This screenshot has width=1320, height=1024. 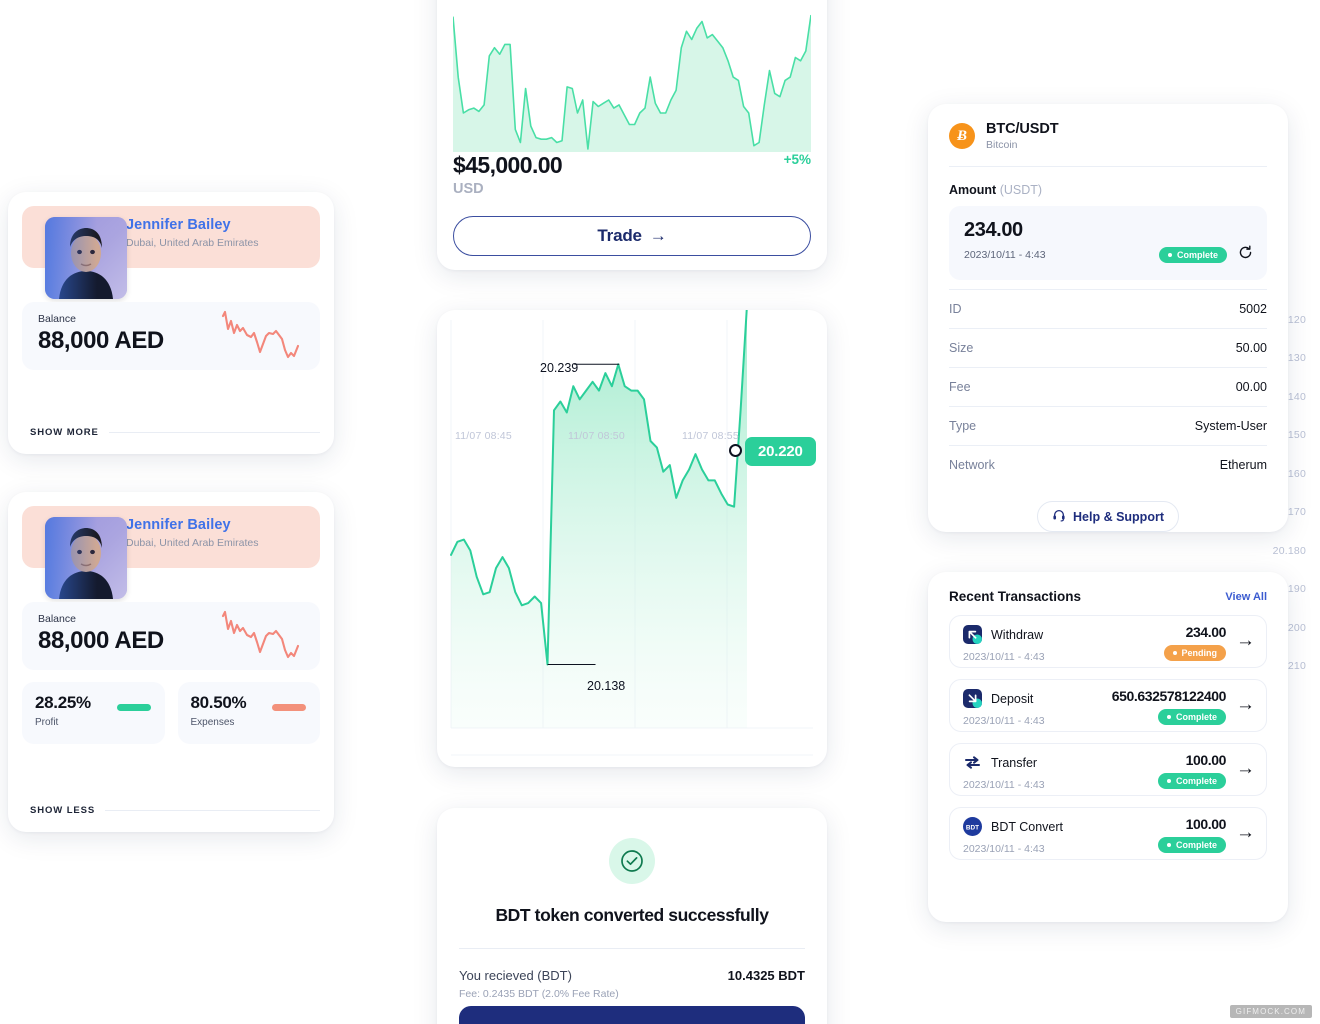 I want to click on detail-value: 00.00, so click(x=1251, y=387).